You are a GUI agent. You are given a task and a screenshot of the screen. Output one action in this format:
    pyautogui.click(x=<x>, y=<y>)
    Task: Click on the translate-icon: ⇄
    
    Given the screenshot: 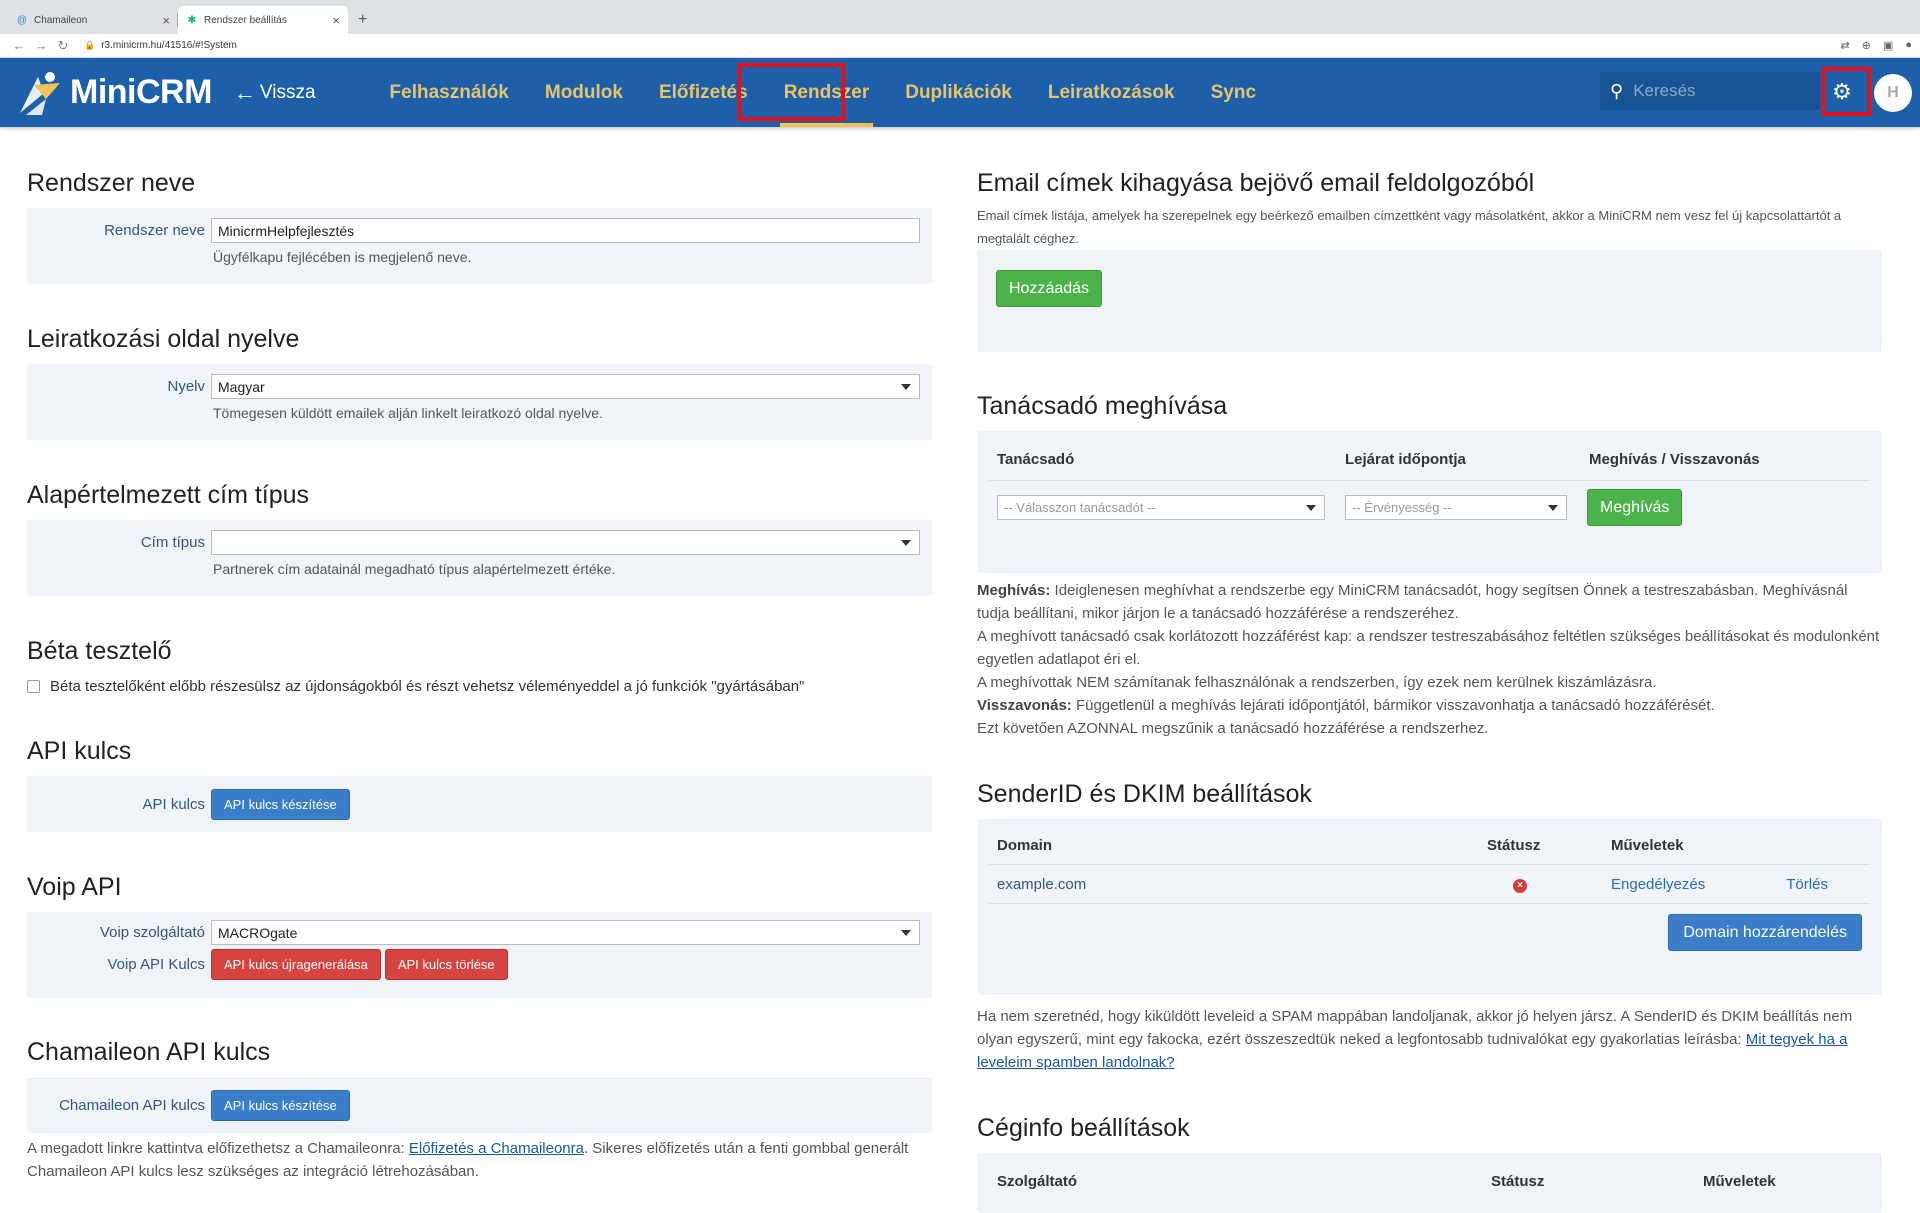 What is the action you would take?
    pyautogui.click(x=1845, y=45)
    